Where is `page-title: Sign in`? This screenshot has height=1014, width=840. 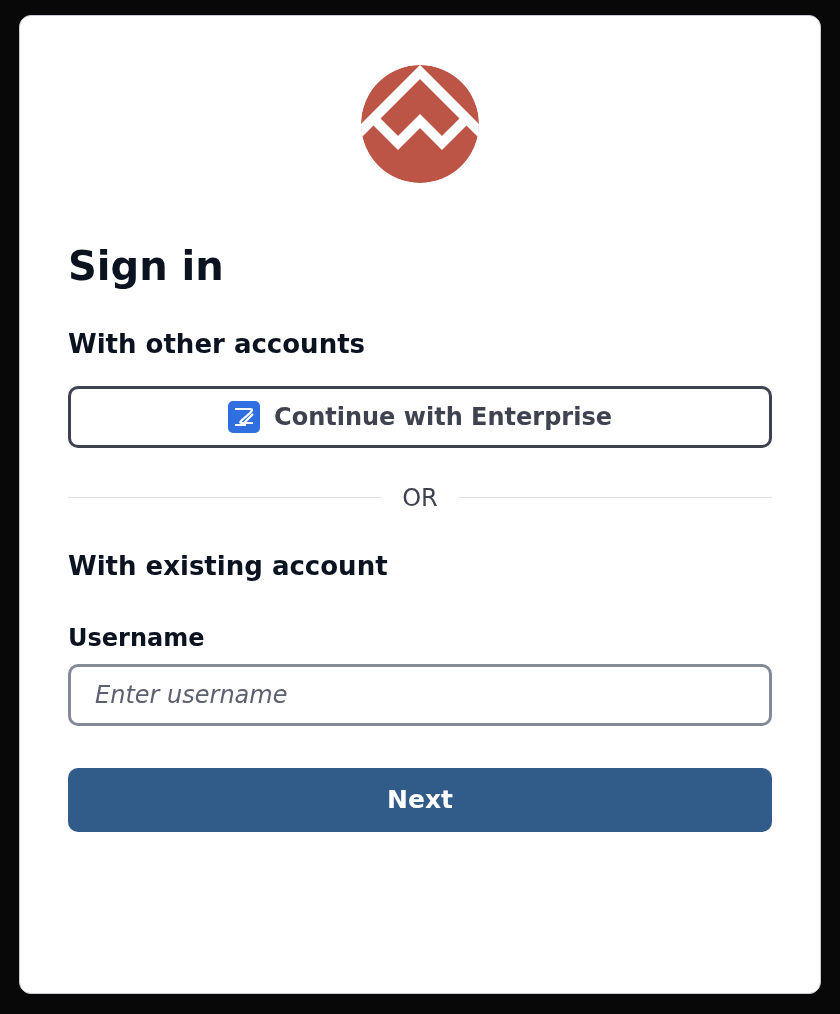
page-title: Sign in is located at coordinates (146, 266).